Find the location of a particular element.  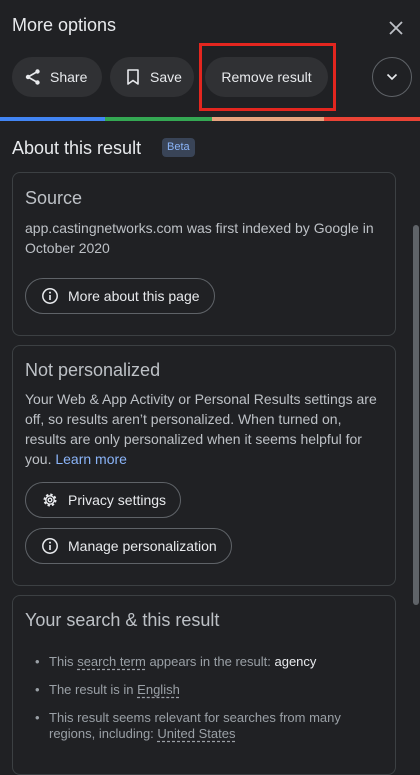

highlight-box is located at coordinates (267, 77).